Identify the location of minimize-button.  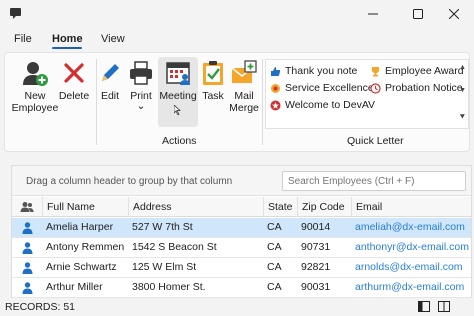
(373, 14).